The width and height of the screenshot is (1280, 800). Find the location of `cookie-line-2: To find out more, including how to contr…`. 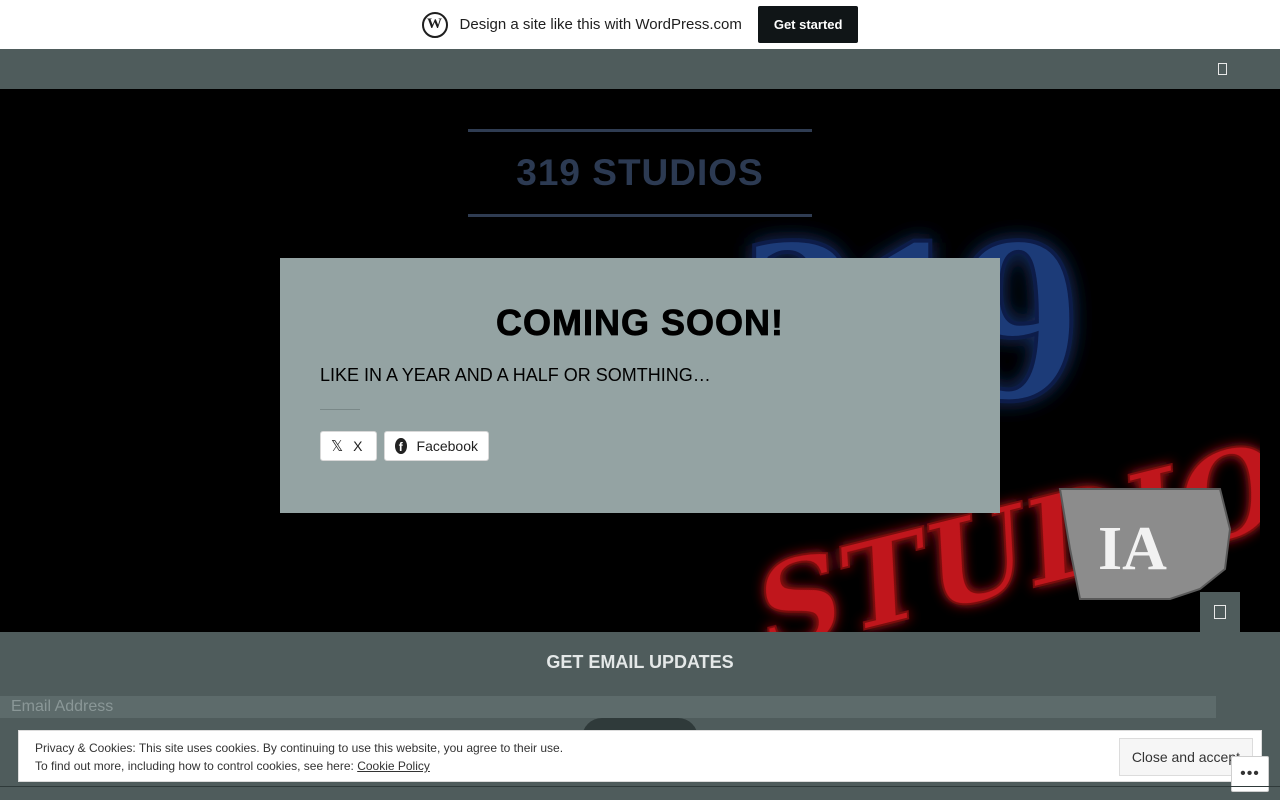

cookie-line-2: To find out more, including how to contr… is located at coordinates (299, 766).